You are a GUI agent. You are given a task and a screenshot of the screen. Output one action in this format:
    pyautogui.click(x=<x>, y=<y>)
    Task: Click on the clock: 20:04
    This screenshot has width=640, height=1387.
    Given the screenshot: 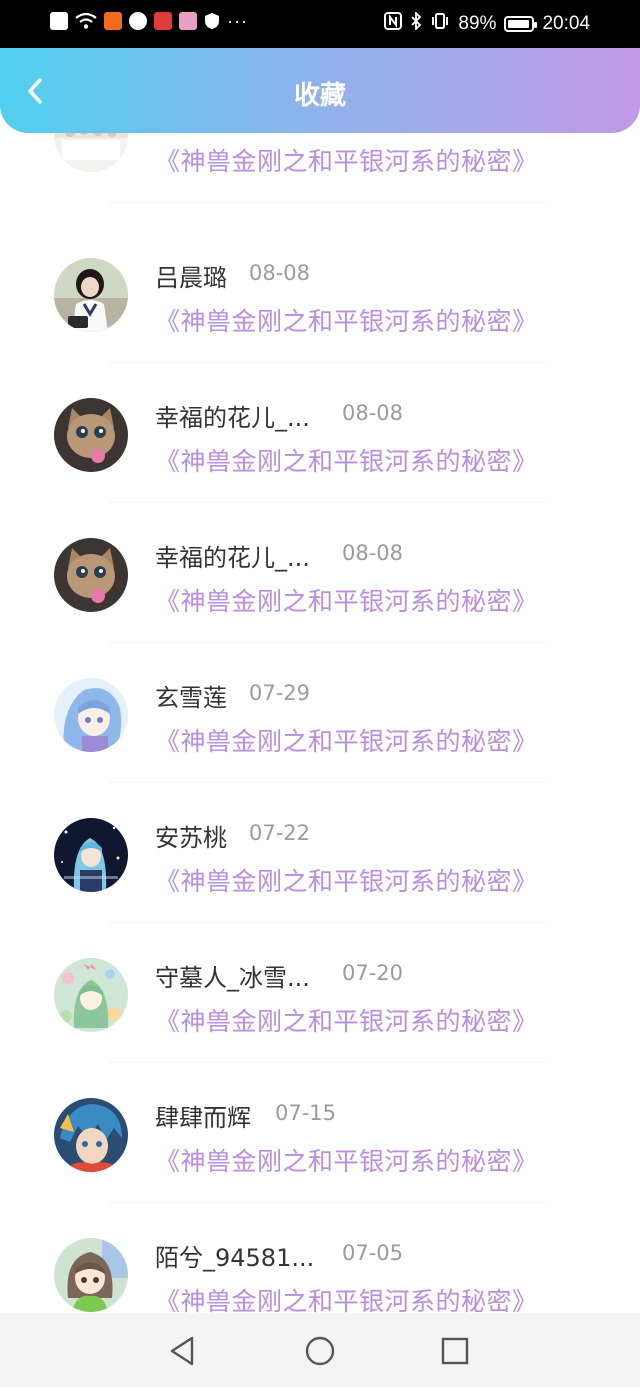 What is the action you would take?
    pyautogui.click(x=566, y=23)
    